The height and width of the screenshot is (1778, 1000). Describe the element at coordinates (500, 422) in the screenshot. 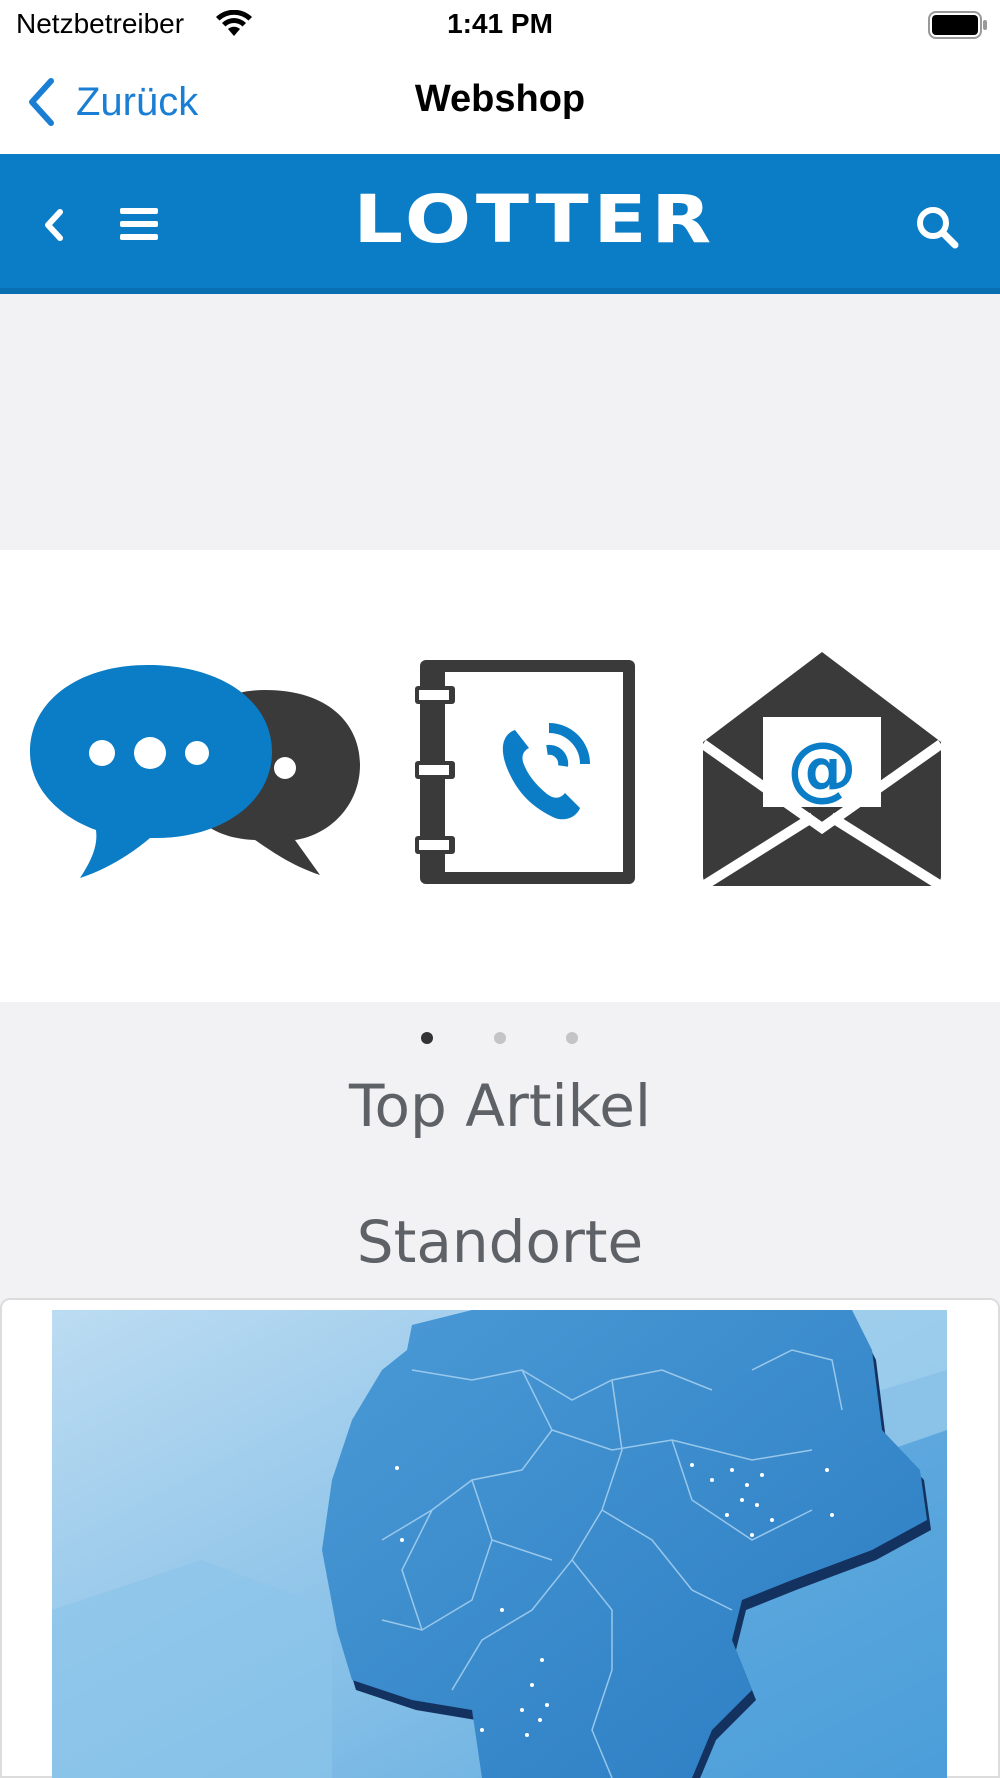

I see `banner-placeholder` at that location.